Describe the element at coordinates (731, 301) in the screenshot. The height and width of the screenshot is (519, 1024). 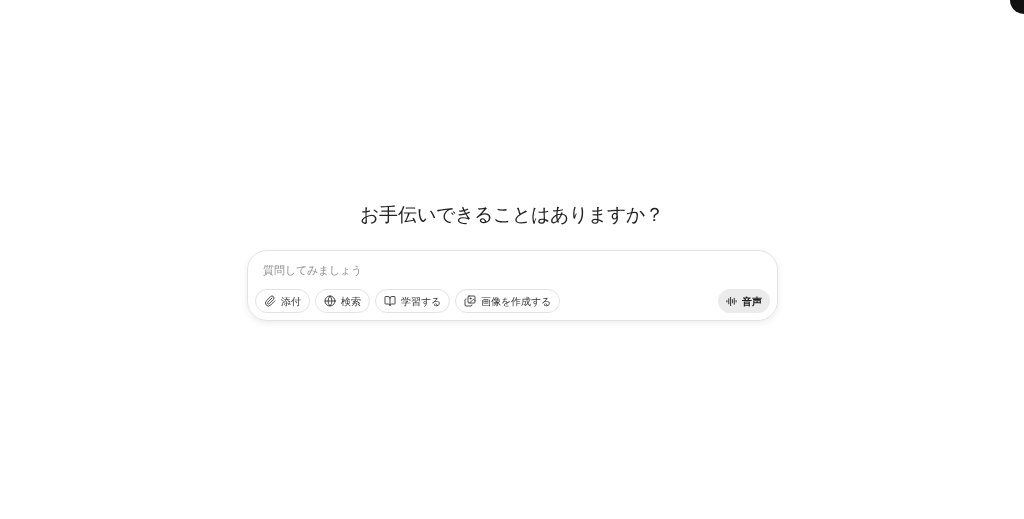
I see `waveform-icon` at that location.